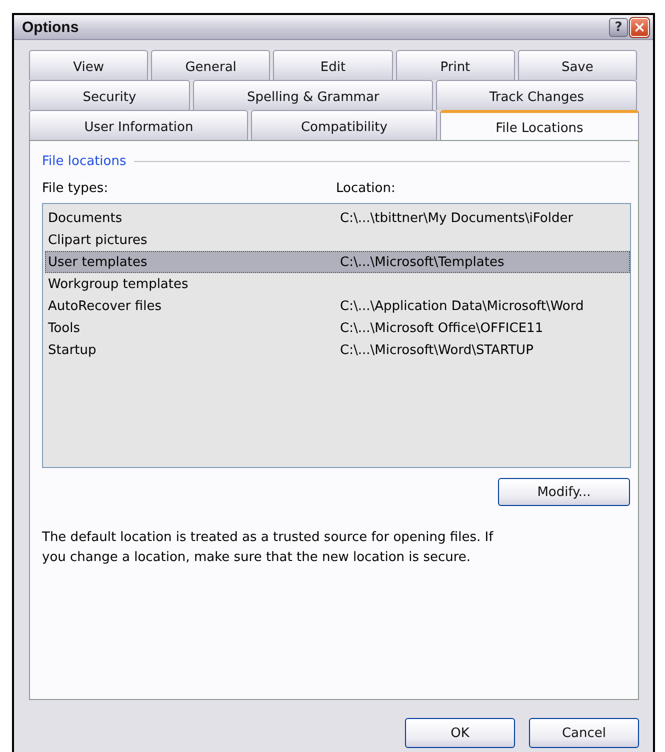  What do you see at coordinates (50, 27) in the screenshot?
I see `window-title: Options` at bounding box center [50, 27].